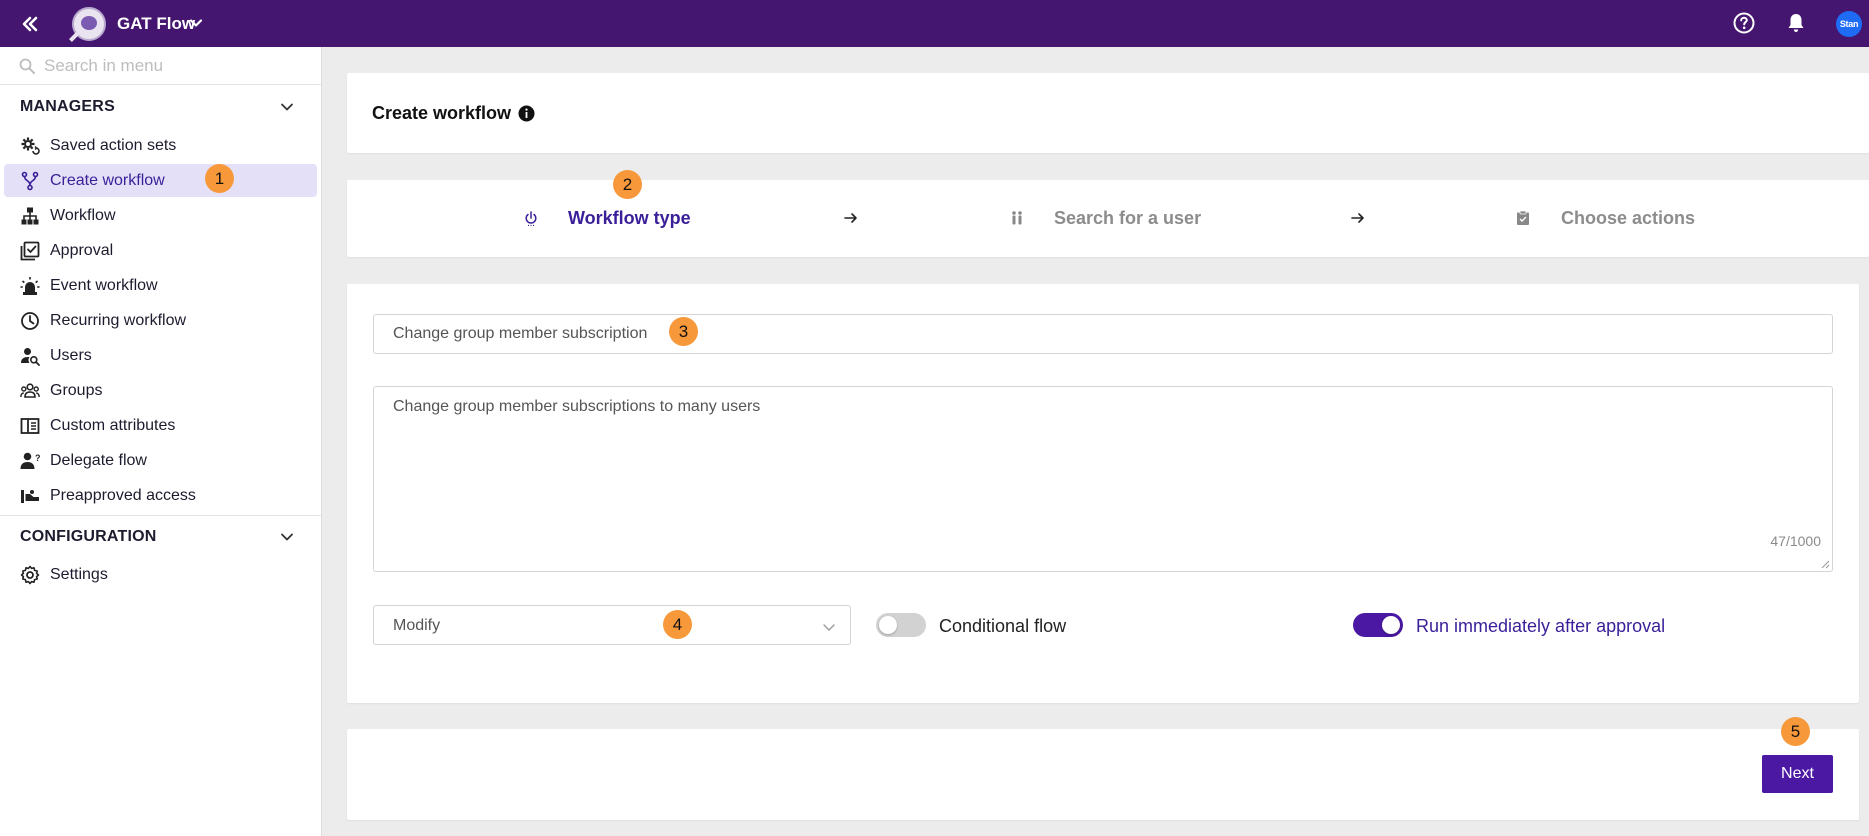 This screenshot has height=836, width=1869. What do you see at coordinates (30, 357) in the screenshot?
I see `user-search-icon` at bounding box center [30, 357].